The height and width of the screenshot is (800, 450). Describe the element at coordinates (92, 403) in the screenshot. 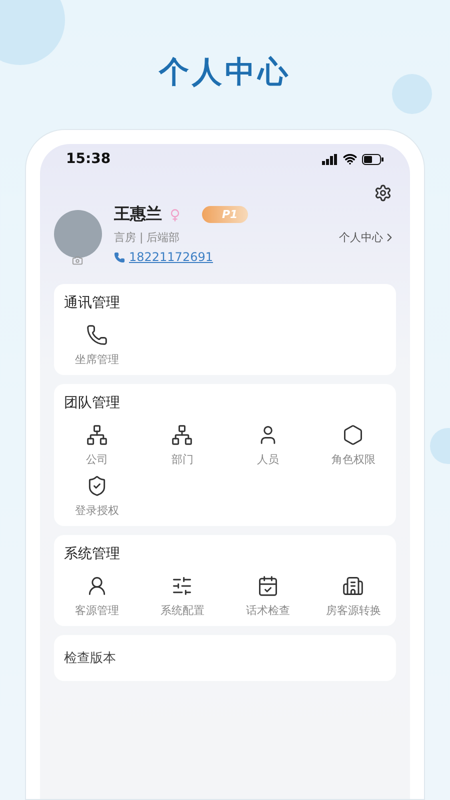

I see `section-title: 团队管理` at that location.